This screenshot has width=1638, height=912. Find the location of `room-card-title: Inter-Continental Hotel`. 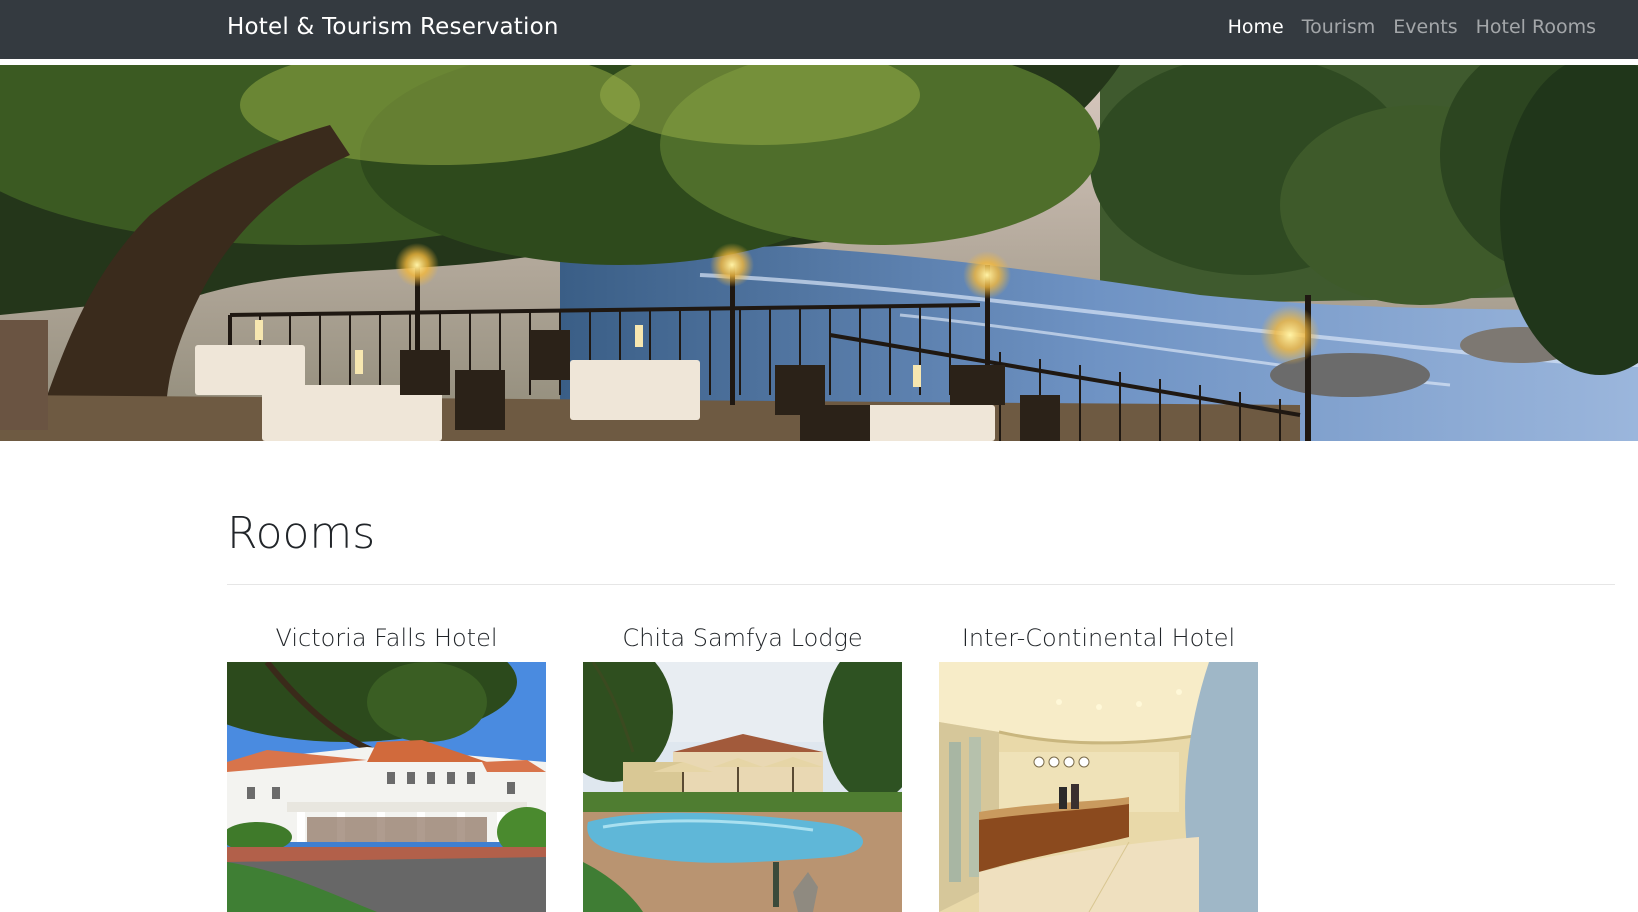

room-card-title: Inter-Continental Hotel is located at coordinates (1098, 638).